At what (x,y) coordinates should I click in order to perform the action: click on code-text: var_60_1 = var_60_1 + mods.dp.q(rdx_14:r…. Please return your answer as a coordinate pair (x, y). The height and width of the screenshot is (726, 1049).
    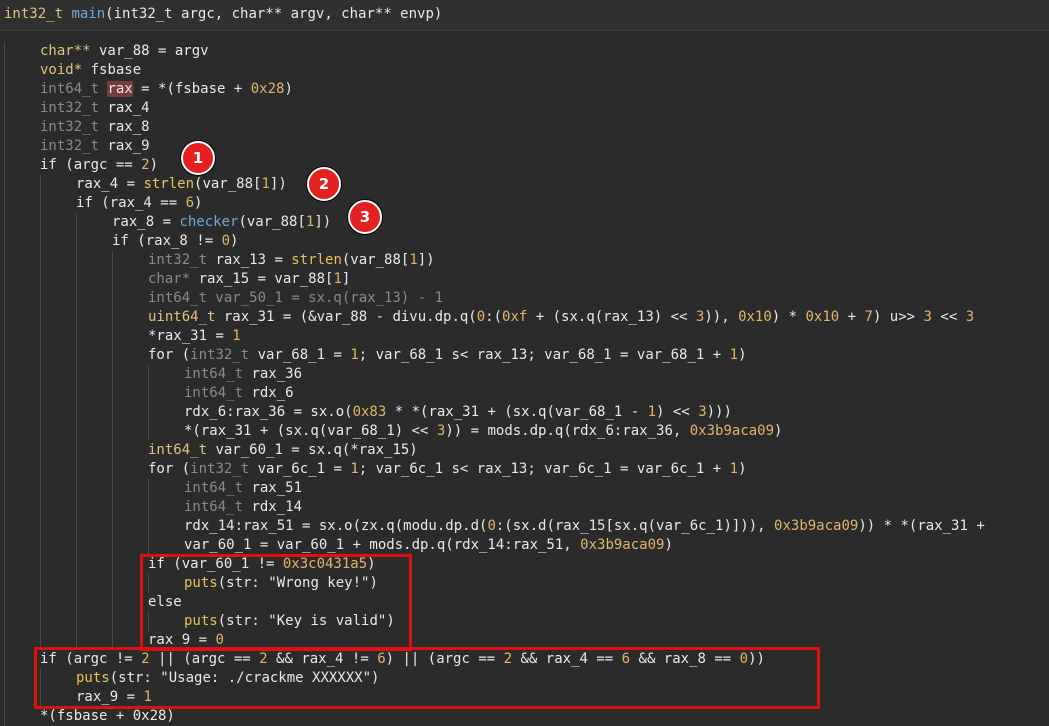
    Looking at the image, I should click on (428, 545).